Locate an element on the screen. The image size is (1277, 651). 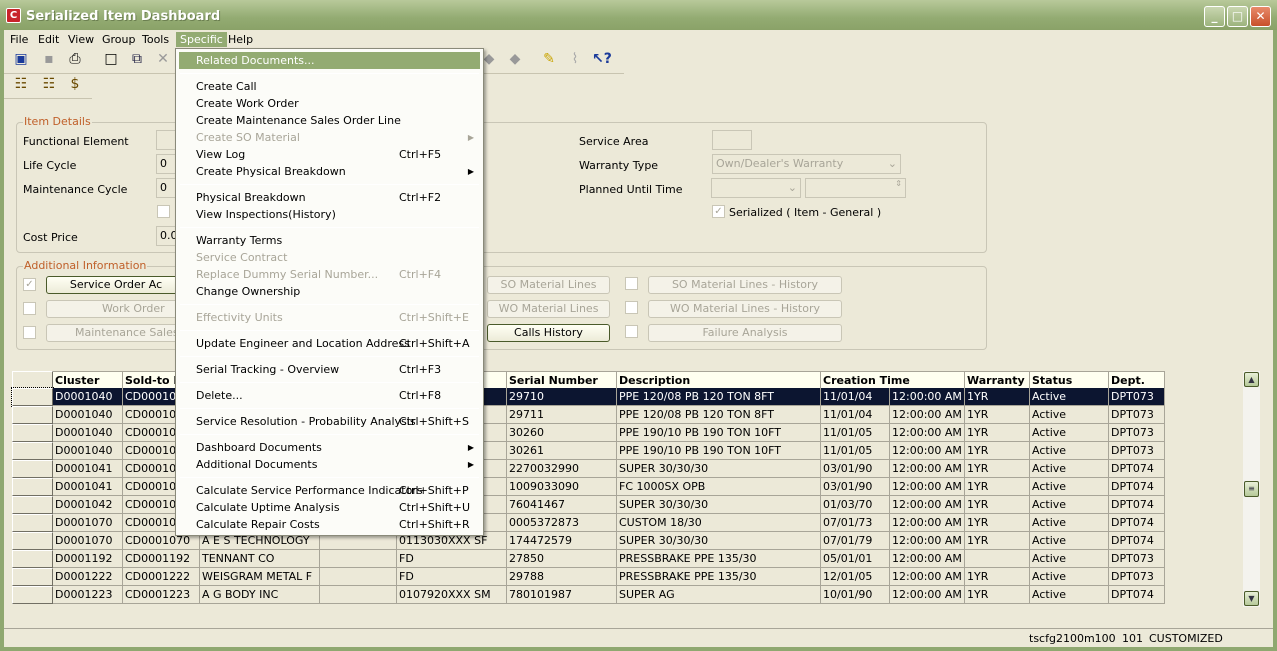
maintenance-sales-button: Maintenance Sales O is located at coordinates (116, 333).